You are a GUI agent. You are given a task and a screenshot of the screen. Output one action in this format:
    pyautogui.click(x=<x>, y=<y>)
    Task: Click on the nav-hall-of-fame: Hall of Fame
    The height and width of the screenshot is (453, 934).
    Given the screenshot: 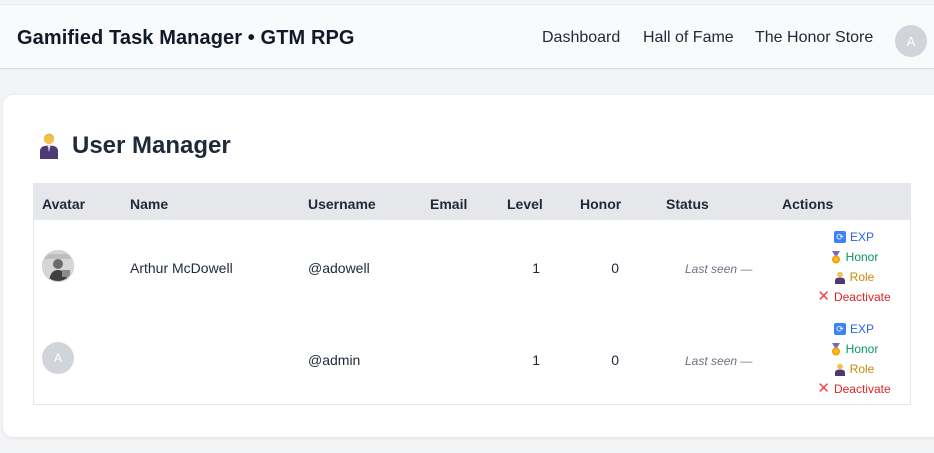 What is the action you would take?
    pyautogui.click(x=688, y=38)
    